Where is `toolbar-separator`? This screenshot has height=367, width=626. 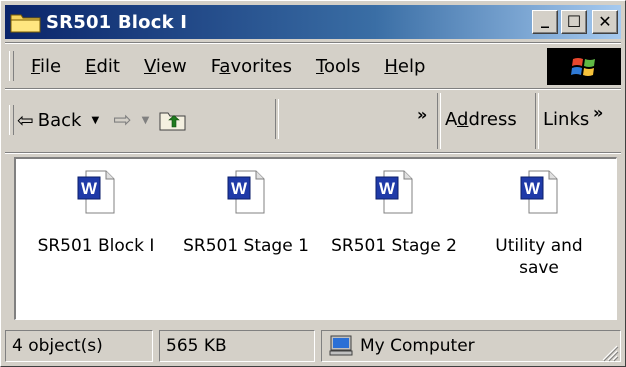
toolbar-separator is located at coordinates (277, 119).